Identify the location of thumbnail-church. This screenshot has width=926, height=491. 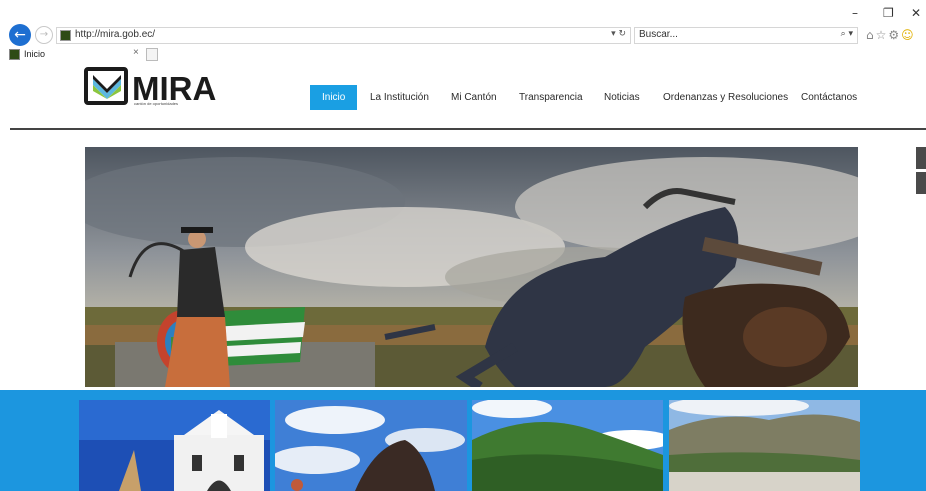
(174, 445).